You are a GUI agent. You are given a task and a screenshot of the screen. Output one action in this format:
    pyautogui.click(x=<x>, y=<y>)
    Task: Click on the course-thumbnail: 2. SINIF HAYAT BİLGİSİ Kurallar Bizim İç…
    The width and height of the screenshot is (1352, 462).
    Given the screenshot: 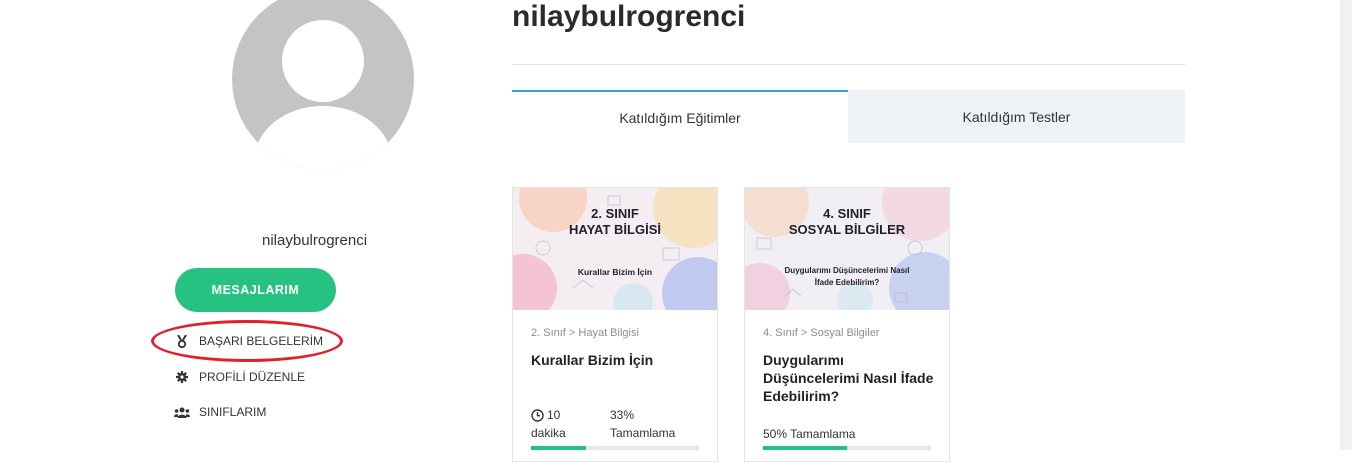 What is the action you would take?
    pyautogui.click(x=615, y=249)
    